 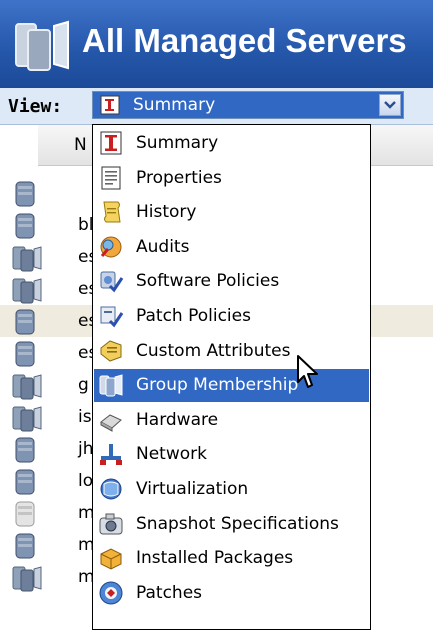 I want to click on option-patch-policies: Patch Policies, so click(x=231, y=316).